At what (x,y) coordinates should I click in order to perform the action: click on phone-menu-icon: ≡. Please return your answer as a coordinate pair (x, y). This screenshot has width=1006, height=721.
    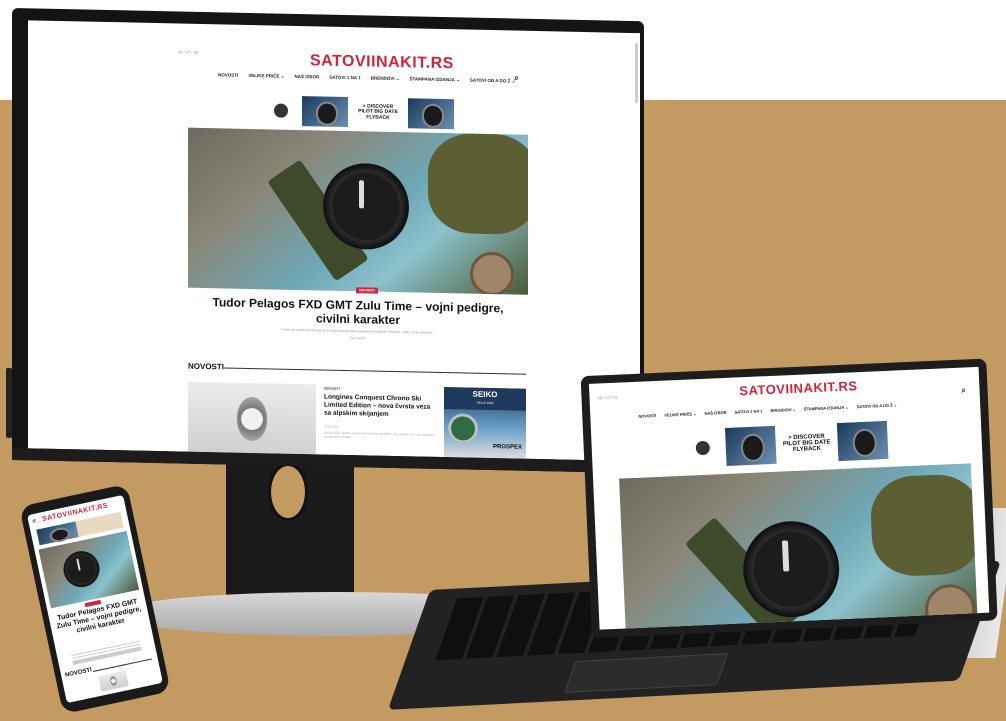
    Looking at the image, I should click on (34, 522).